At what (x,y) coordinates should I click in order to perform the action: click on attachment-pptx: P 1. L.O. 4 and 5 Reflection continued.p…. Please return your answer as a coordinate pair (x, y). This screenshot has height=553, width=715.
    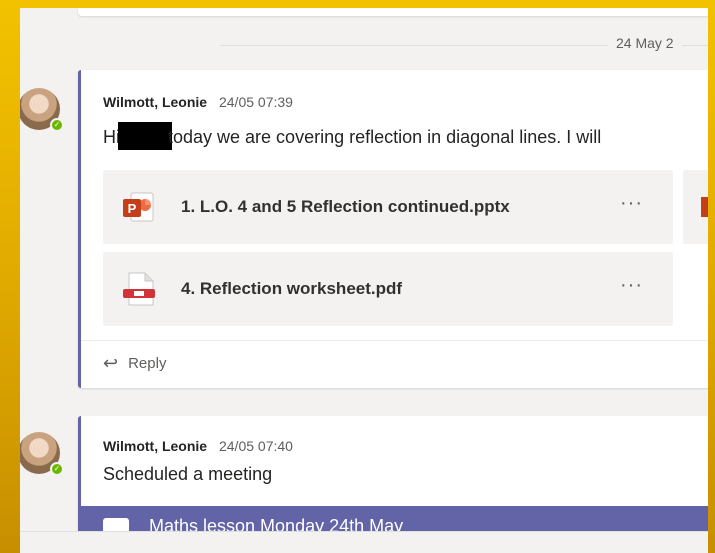
    Looking at the image, I should click on (388, 207).